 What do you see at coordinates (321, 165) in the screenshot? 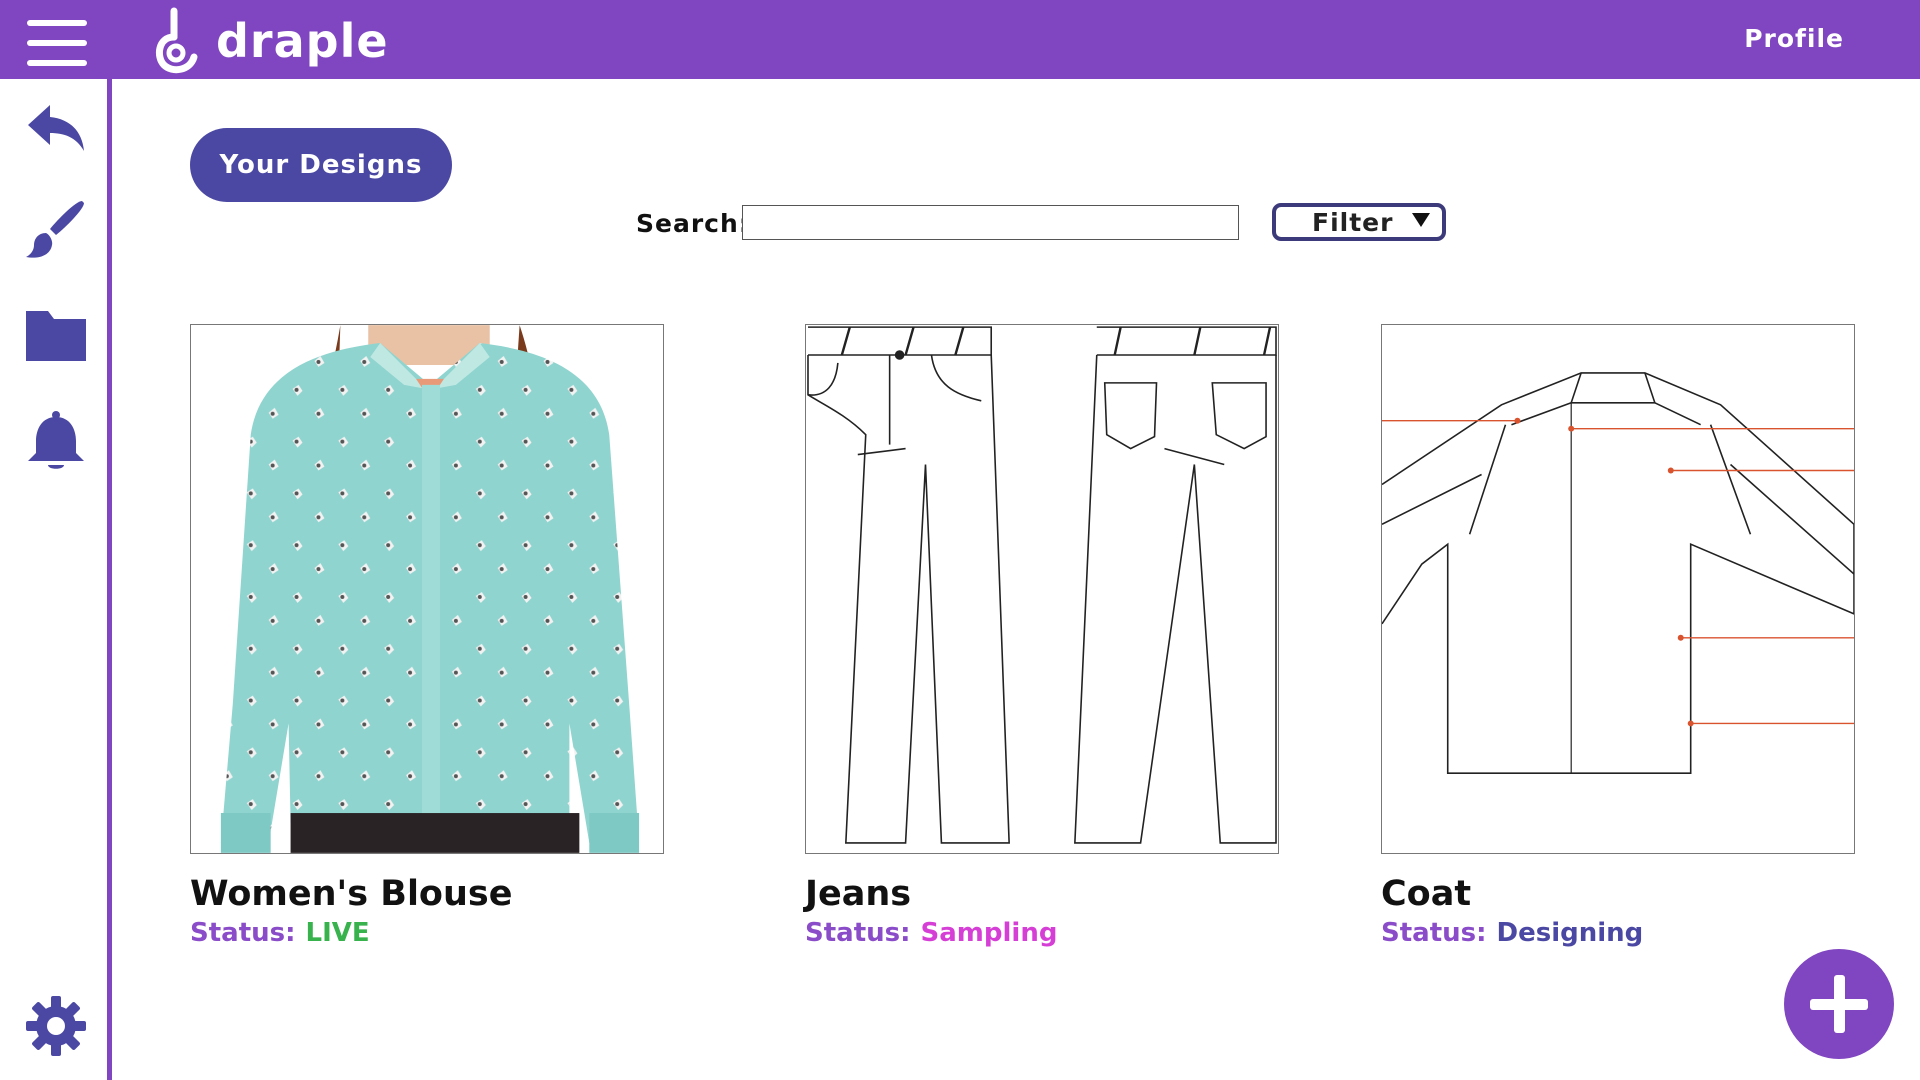
I see `your-designs-button: Your Designs` at bounding box center [321, 165].